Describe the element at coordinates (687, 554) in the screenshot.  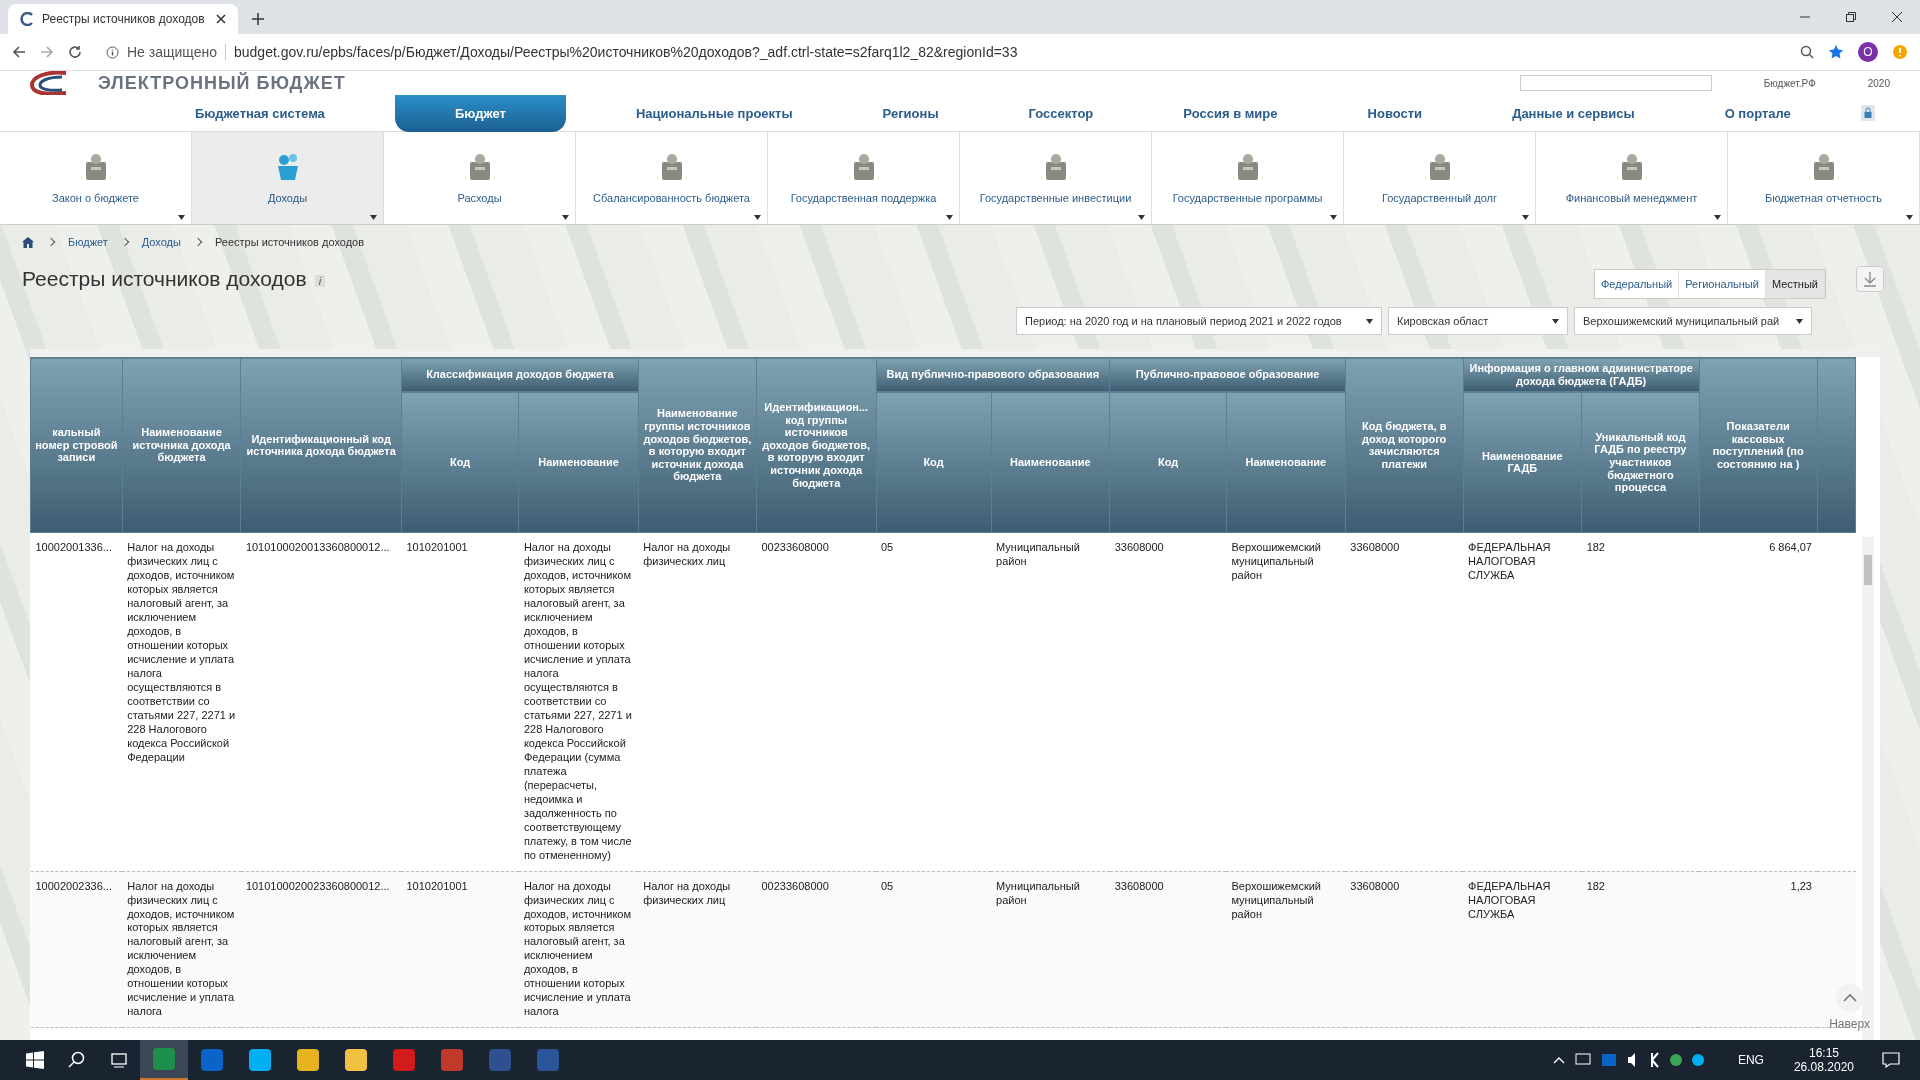
I see `table-cell: Налог на доходы физических лиц` at that location.